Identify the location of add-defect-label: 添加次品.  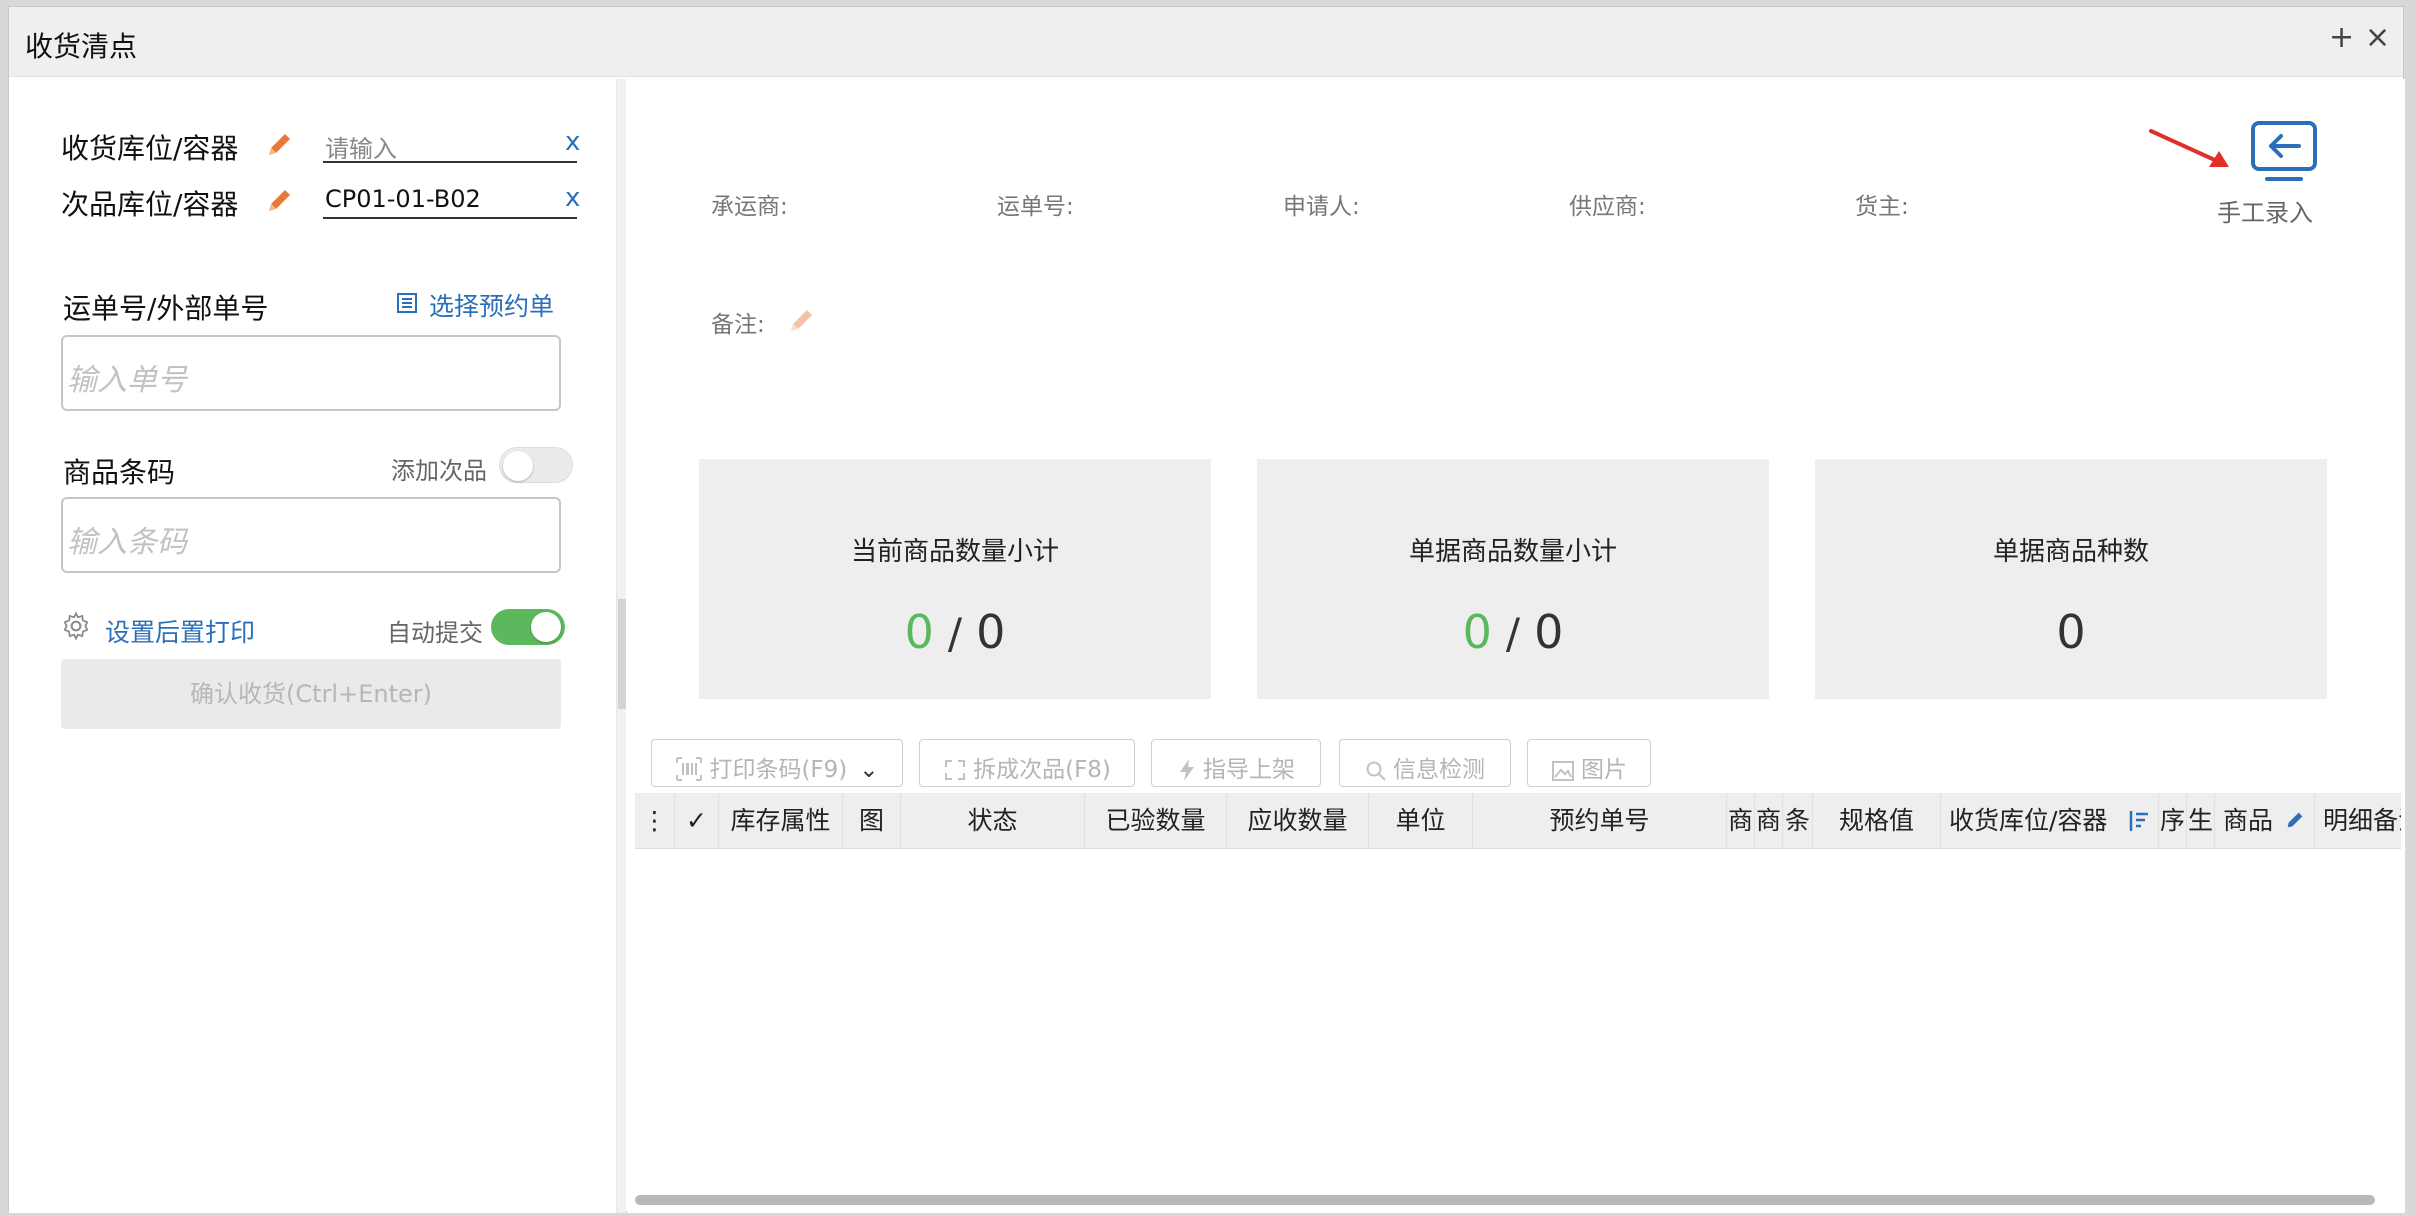
(439, 471).